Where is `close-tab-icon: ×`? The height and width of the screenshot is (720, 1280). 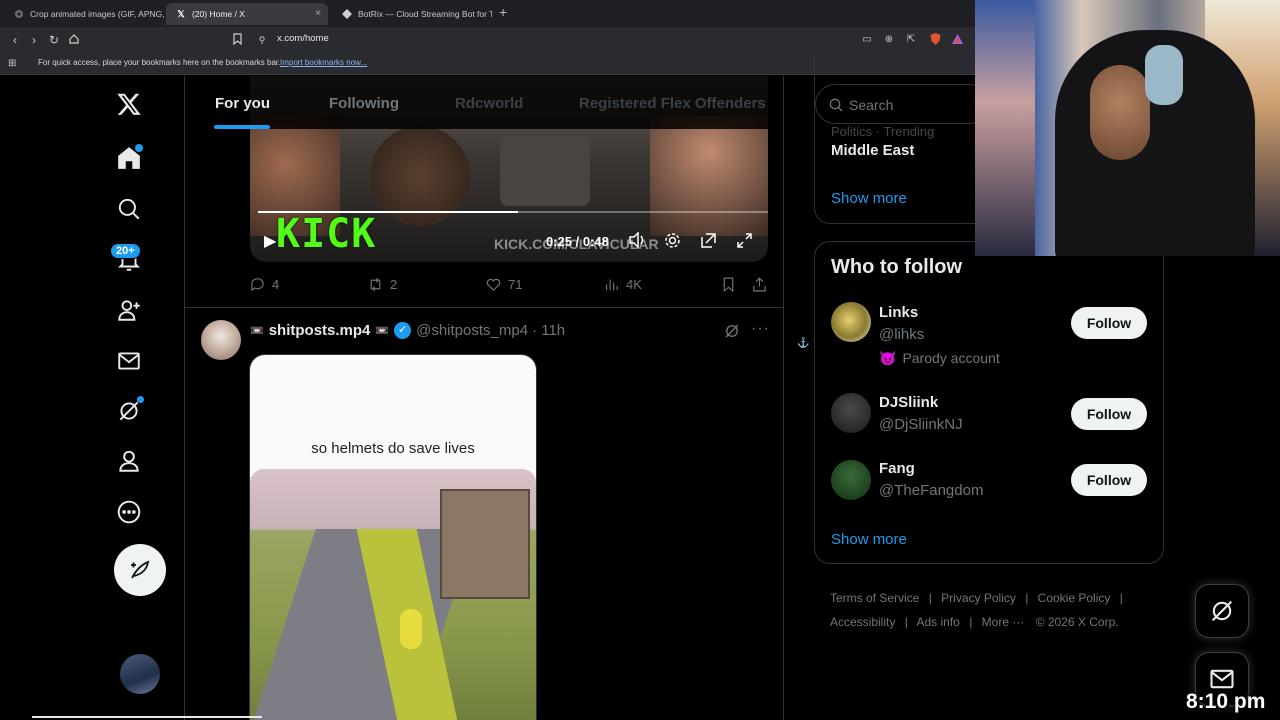 close-tab-icon: × is located at coordinates (318, 13).